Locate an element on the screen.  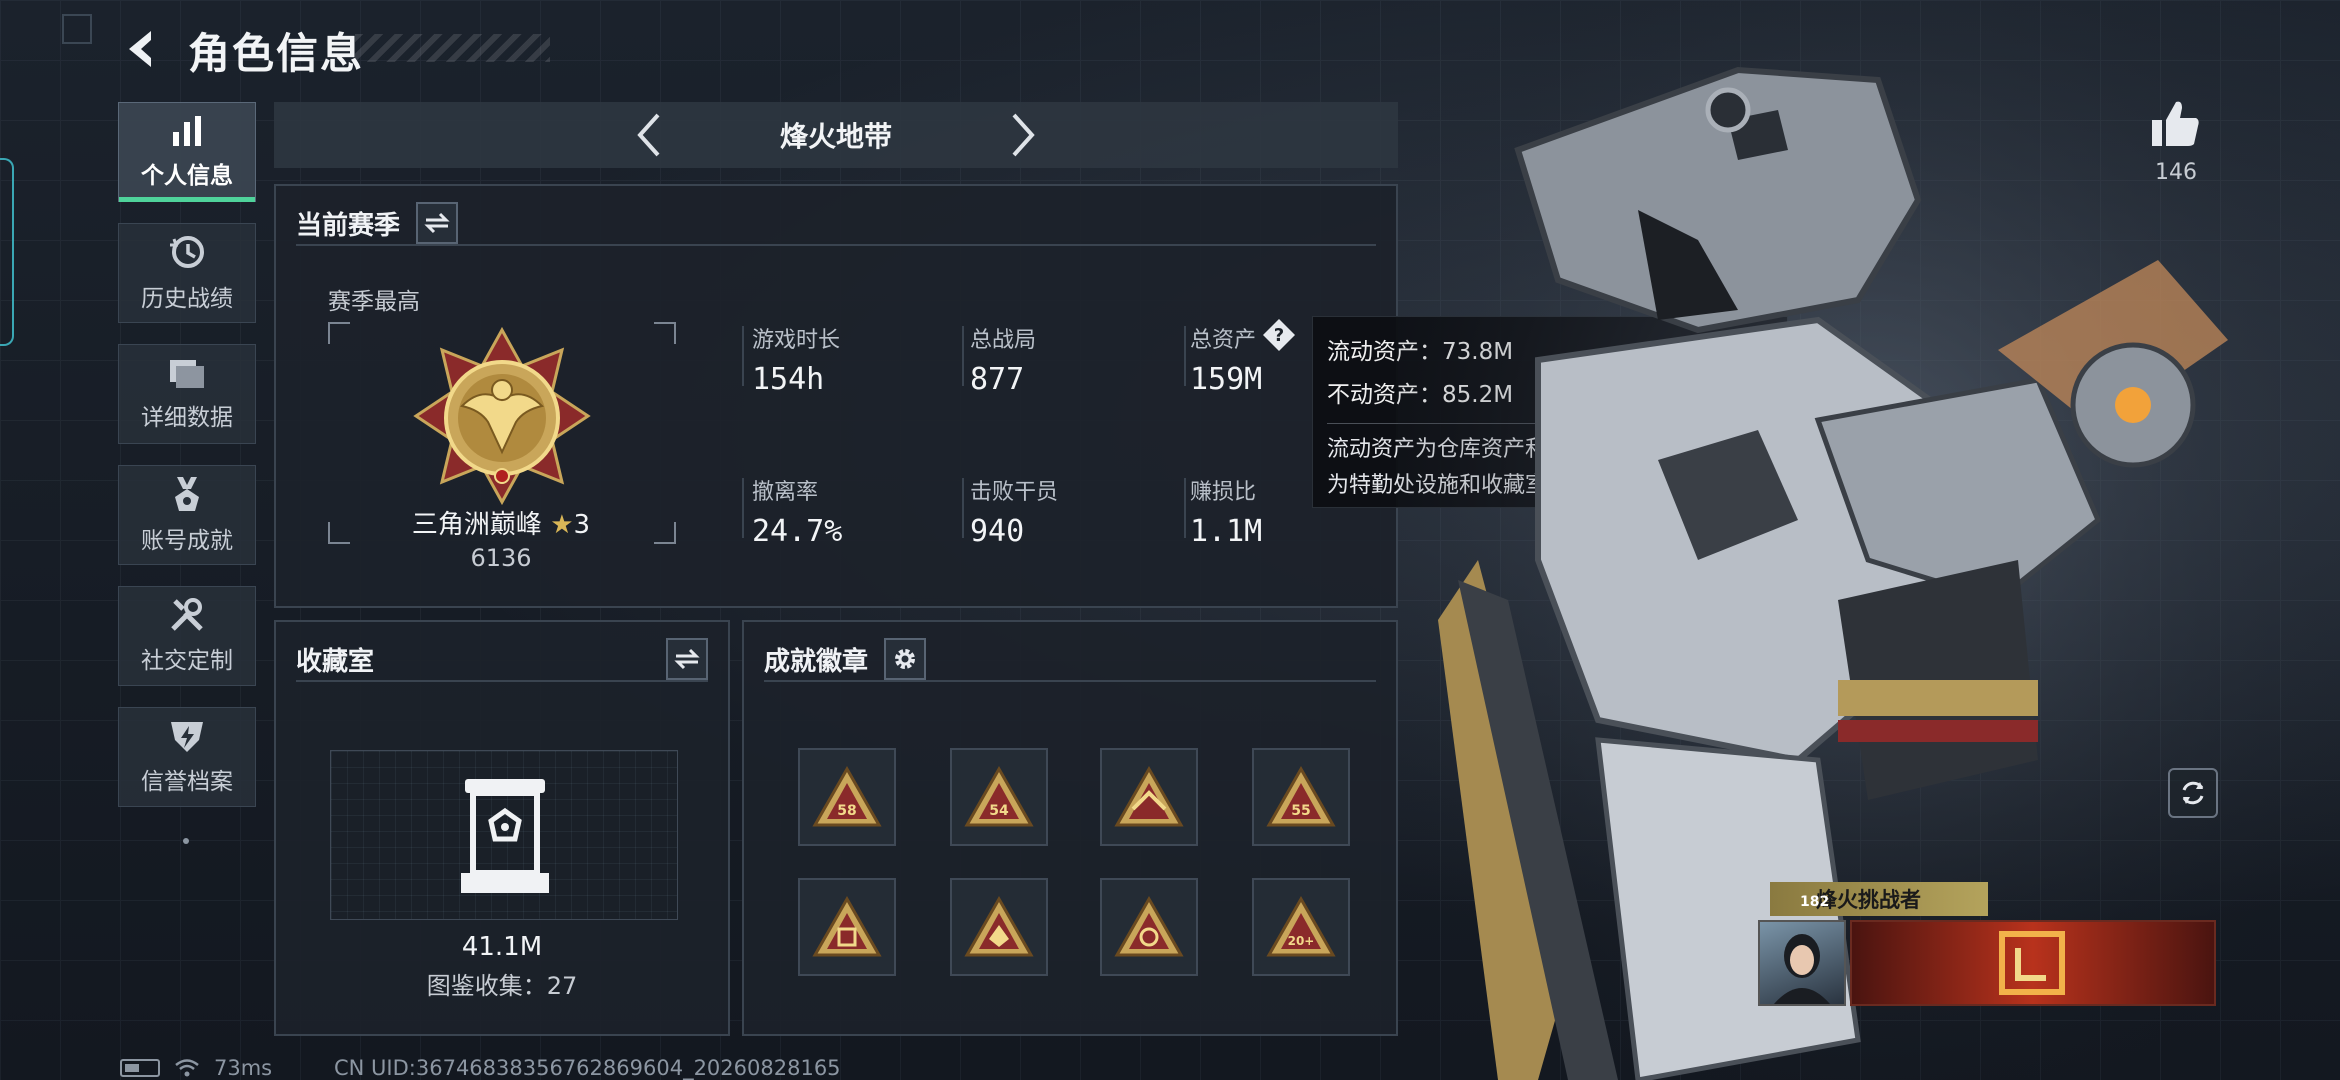
badge-item: 54 is located at coordinates (999, 797).